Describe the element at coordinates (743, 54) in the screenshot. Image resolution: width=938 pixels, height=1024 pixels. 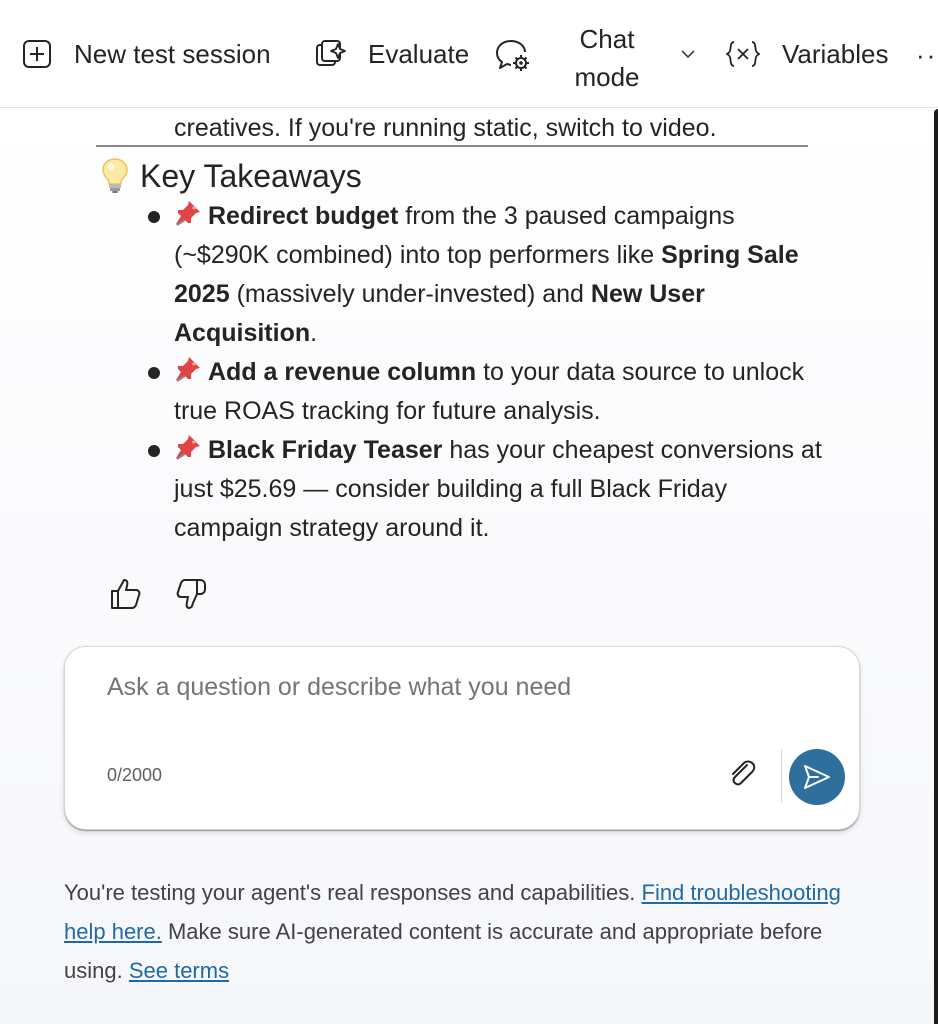
I see `variables-icon` at that location.